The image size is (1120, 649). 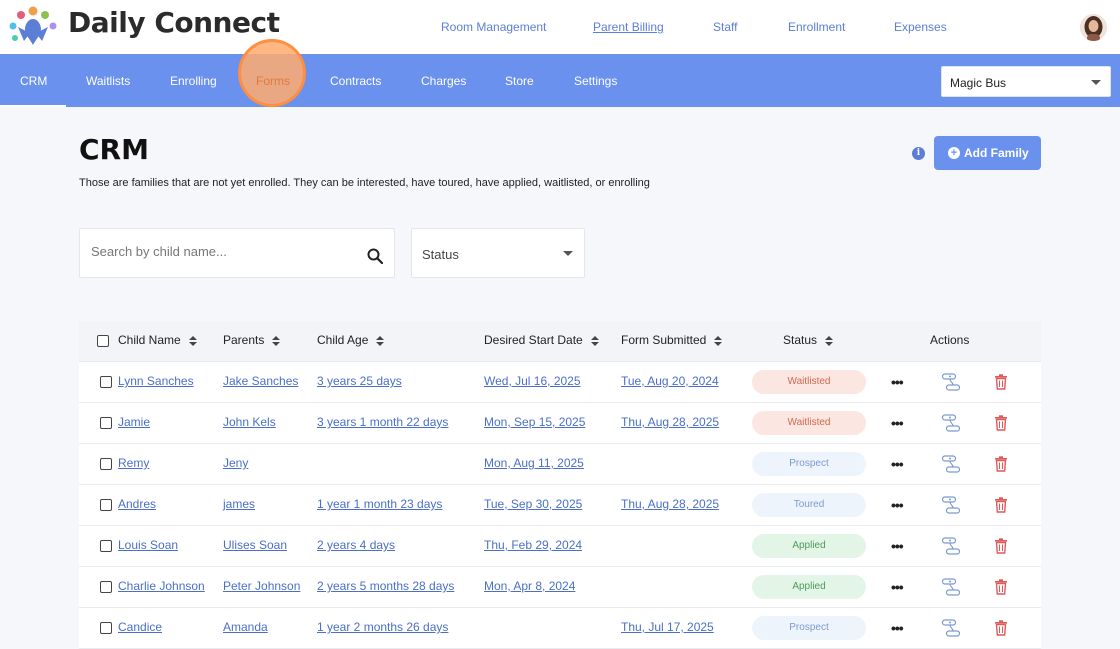 What do you see at coordinates (249, 422) in the screenshot?
I see `parents-link: John Kels` at bounding box center [249, 422].